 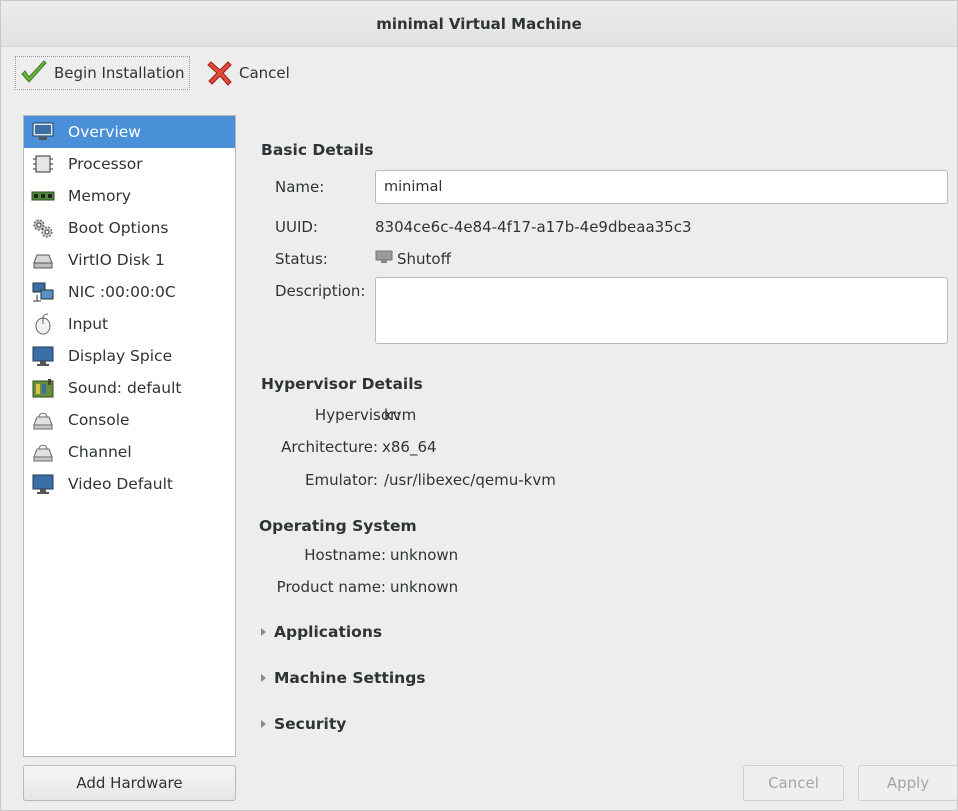 What do you see at coordinates (43, 292) in the screenshot?
I see `network-icon` at bounding box center [43, 292].